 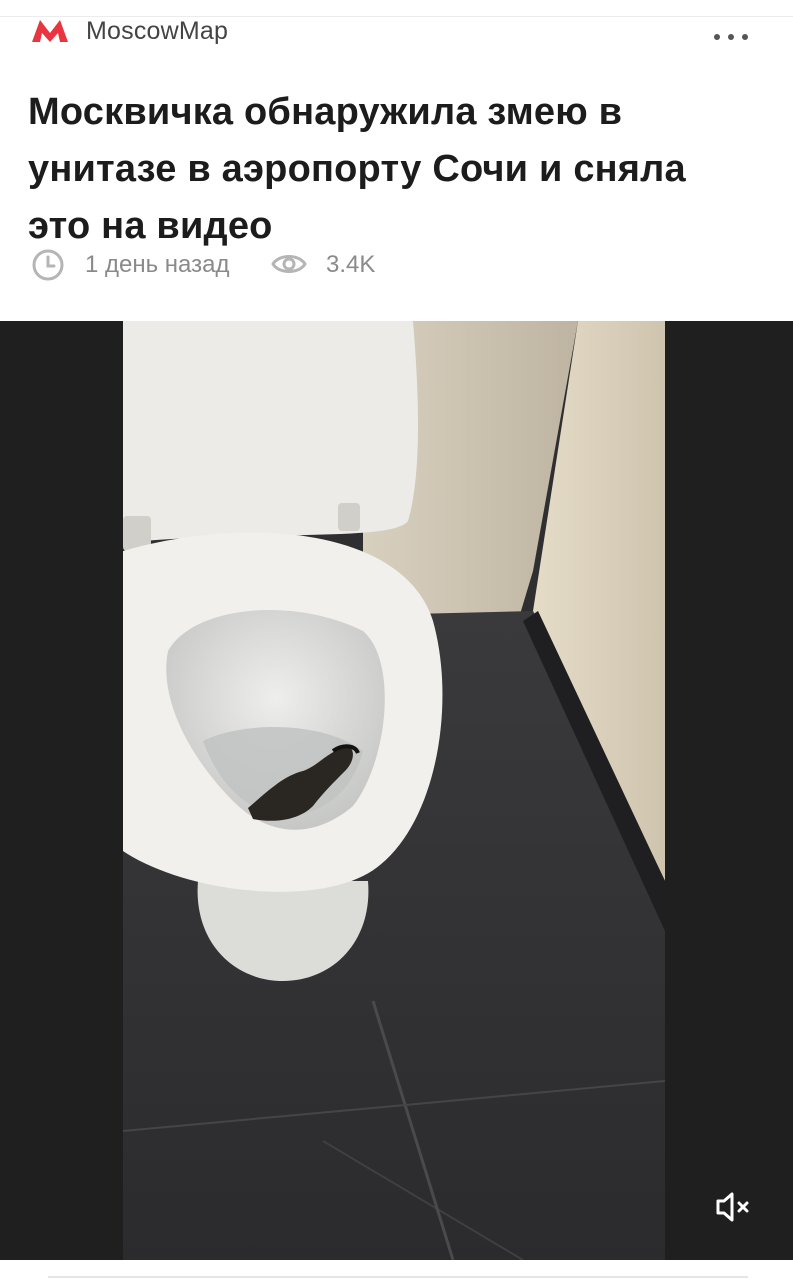 I want to click on view-count: 3.4K, so click(x=351, y=264).